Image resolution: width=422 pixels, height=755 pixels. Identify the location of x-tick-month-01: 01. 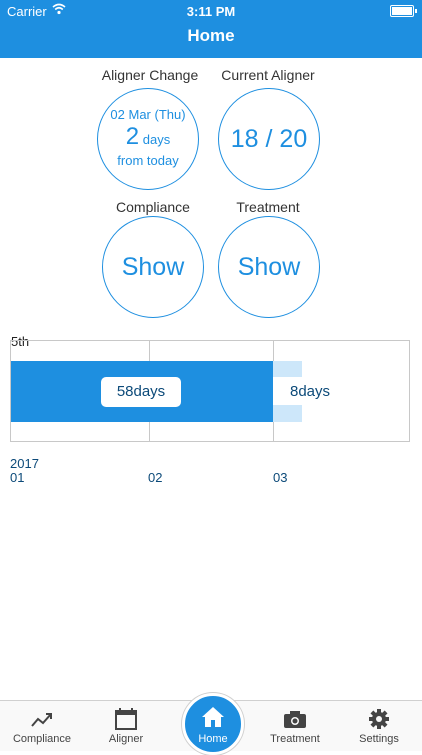
(17, 477).